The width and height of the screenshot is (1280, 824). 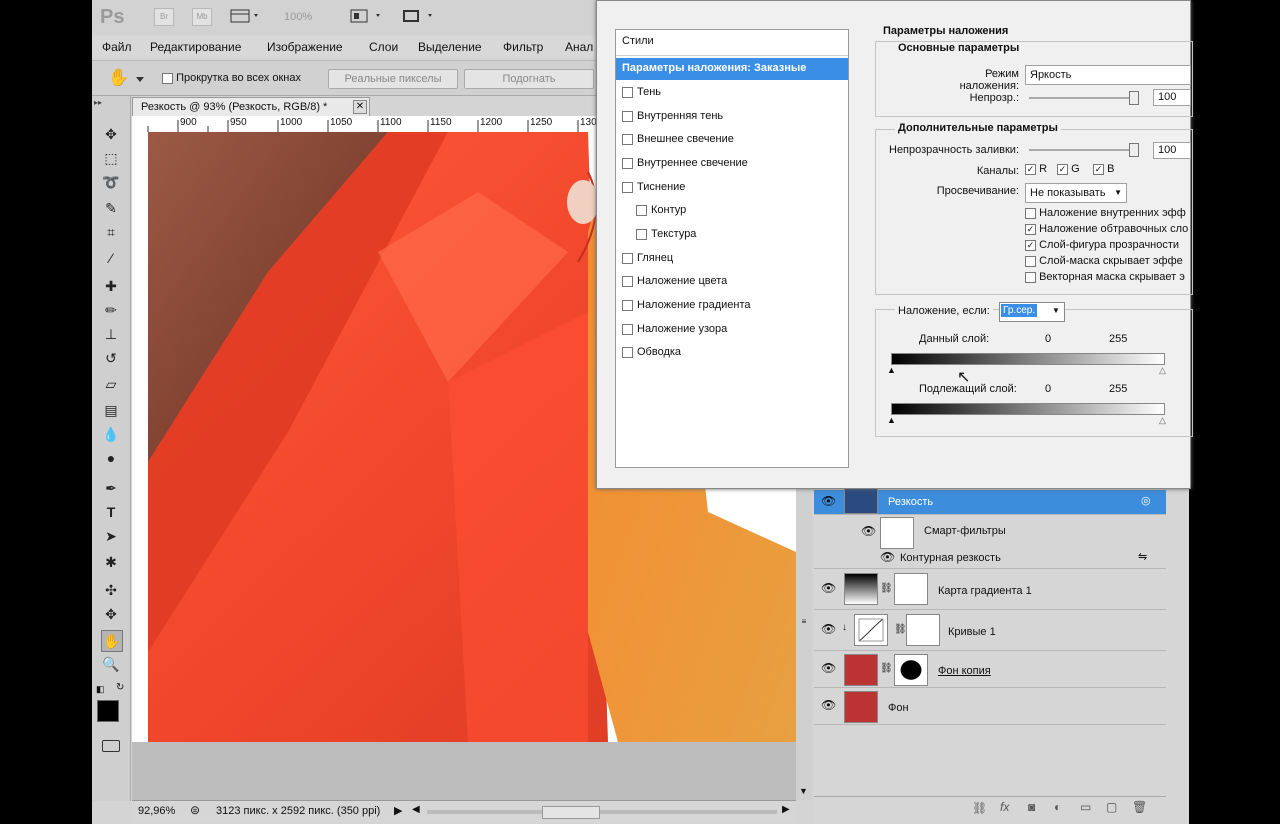 I want to click on underlying-white-slider: △, so click(x=1162, y=420).